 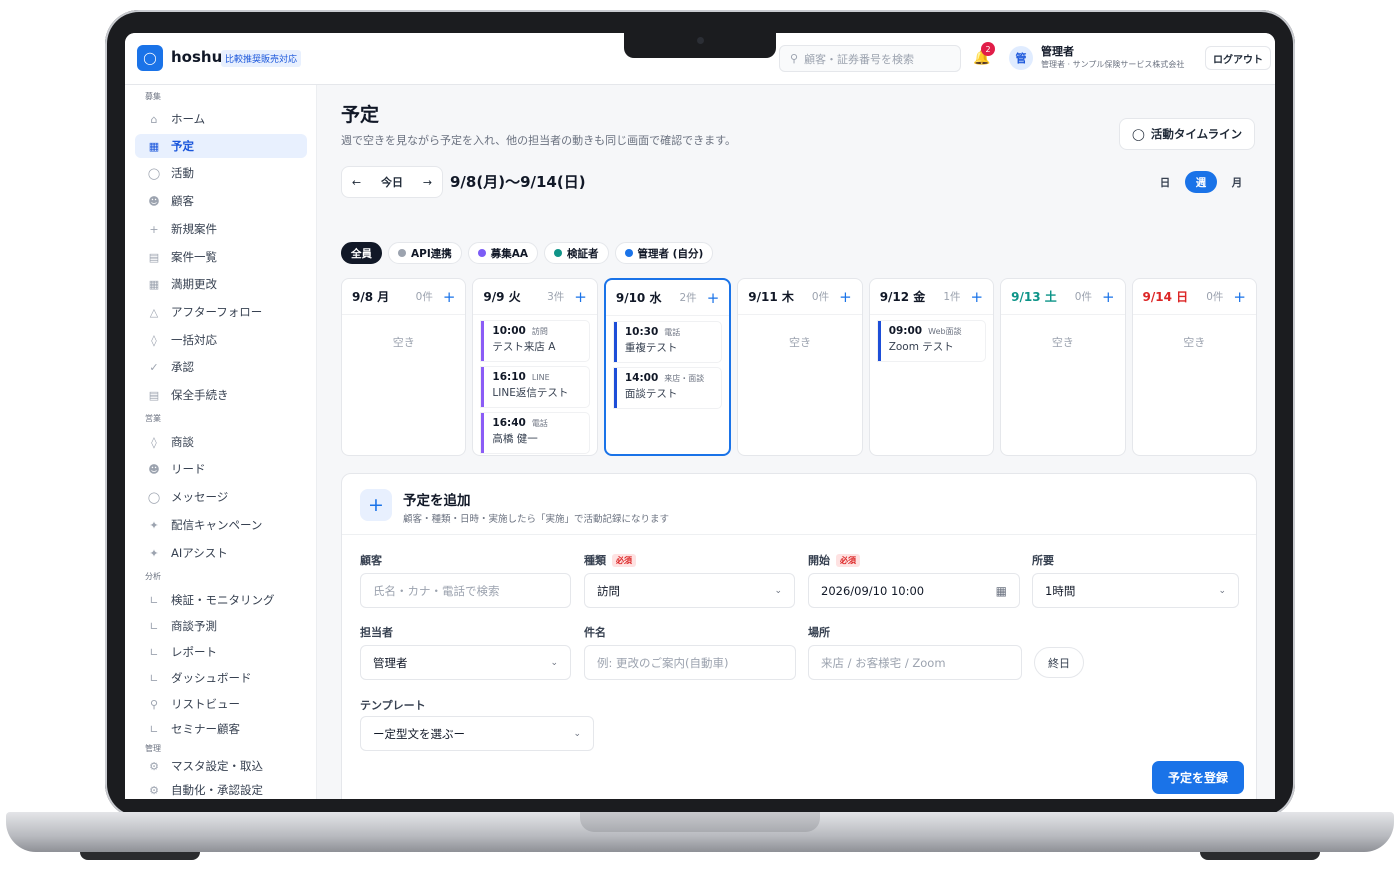 I want to click on place-input: 来店 / お客様宅 / Zoom, so click(x=915, y=662).